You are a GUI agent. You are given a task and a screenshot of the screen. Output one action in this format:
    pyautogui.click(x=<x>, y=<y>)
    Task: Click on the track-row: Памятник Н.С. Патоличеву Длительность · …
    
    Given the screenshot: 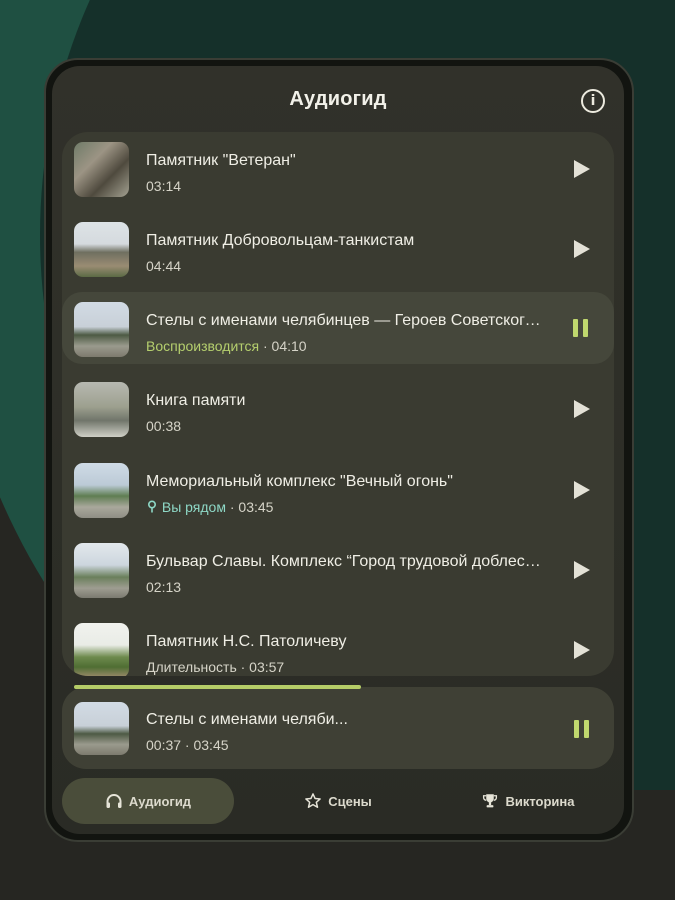 What is the action you would take?
    pyautogui.click(x=338, y=644)
    